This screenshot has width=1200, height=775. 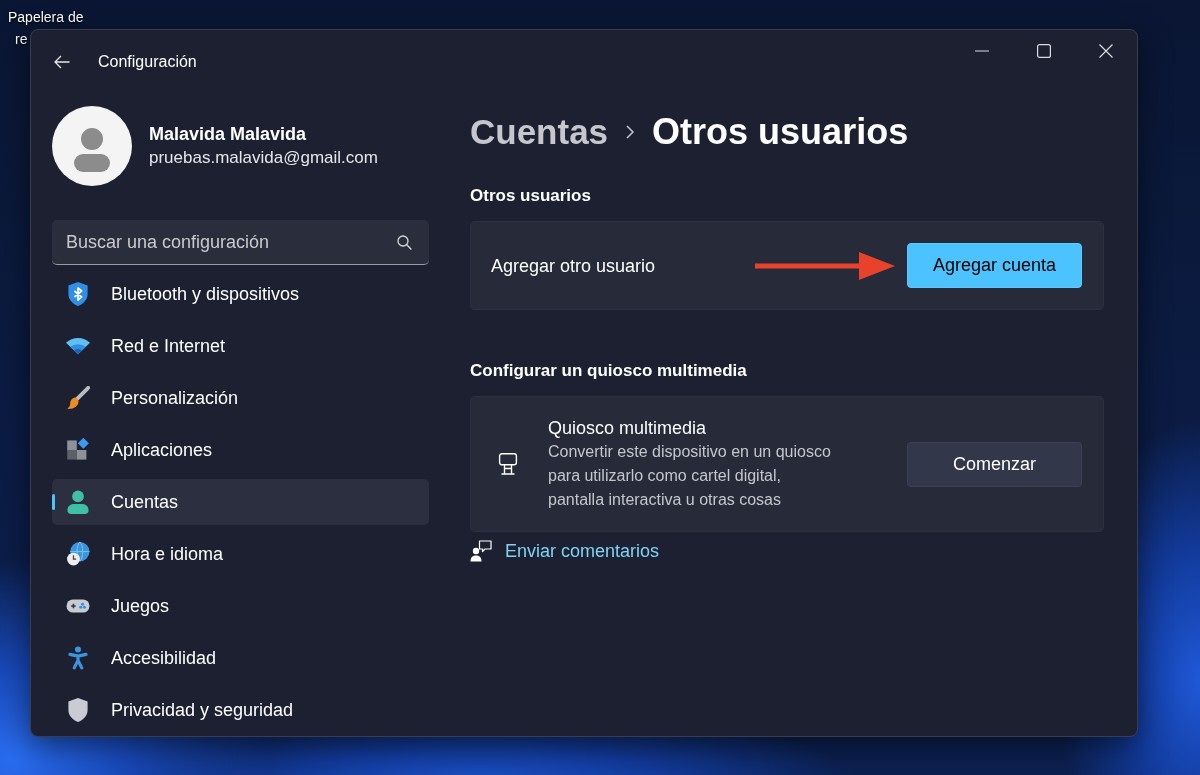 What do you see at coordinates (78, 658) in the screenshot?
I see `accessibility-icon` at bounding box center [78, 658].